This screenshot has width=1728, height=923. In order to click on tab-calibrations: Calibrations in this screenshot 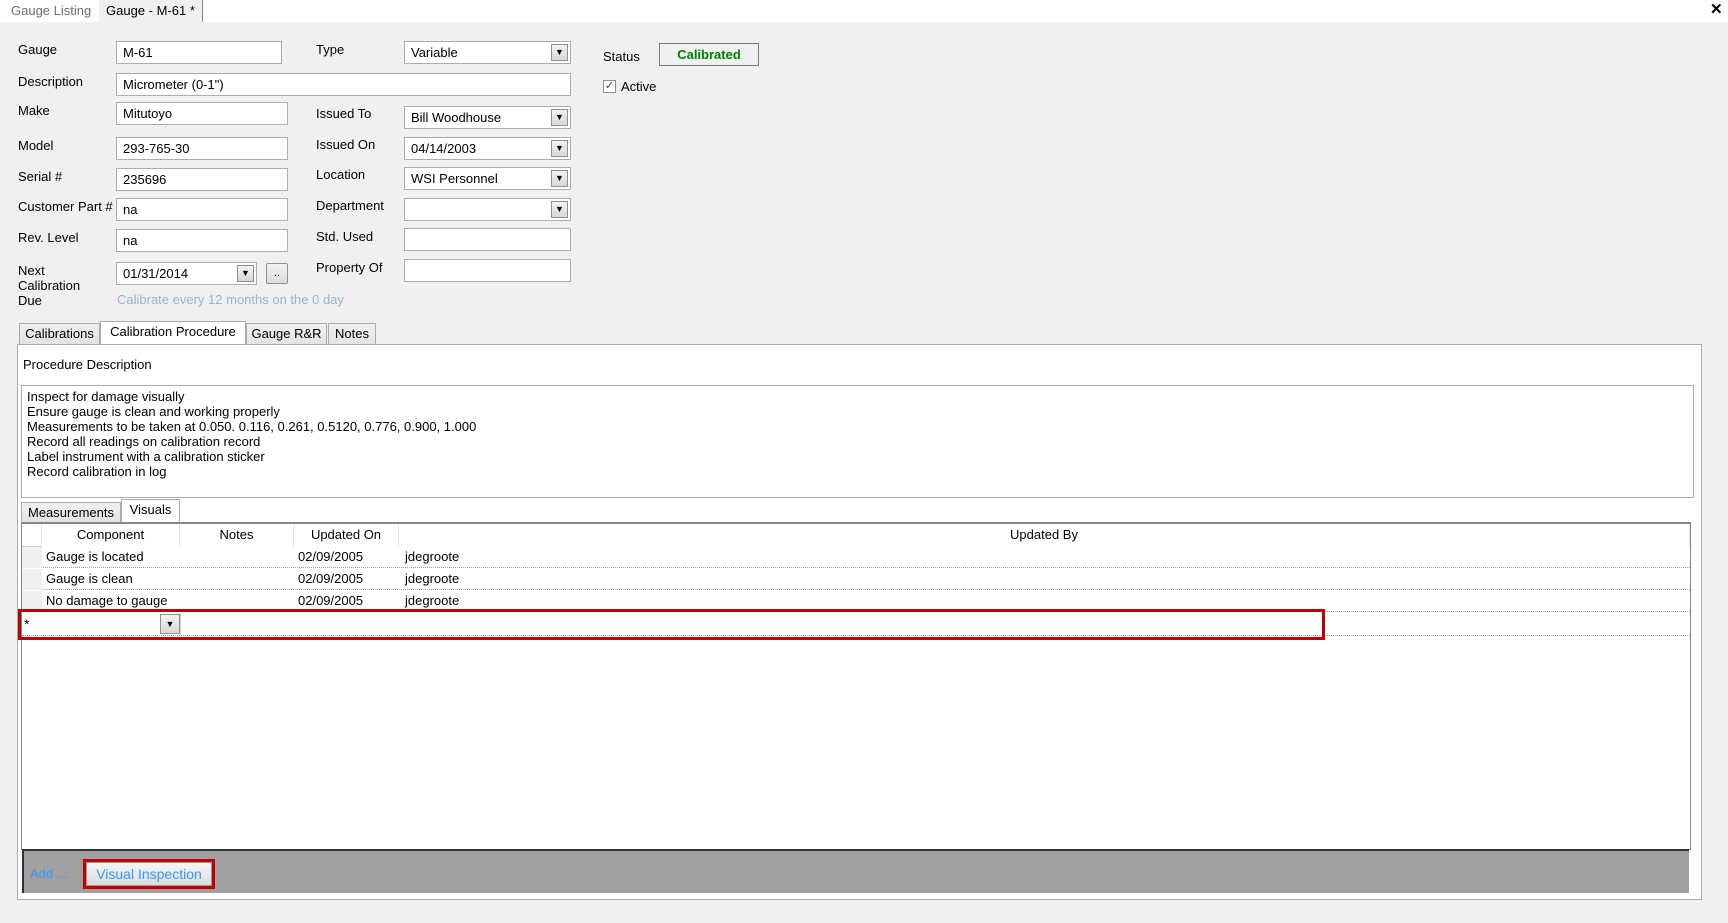, I will do `click(59, 334)`.